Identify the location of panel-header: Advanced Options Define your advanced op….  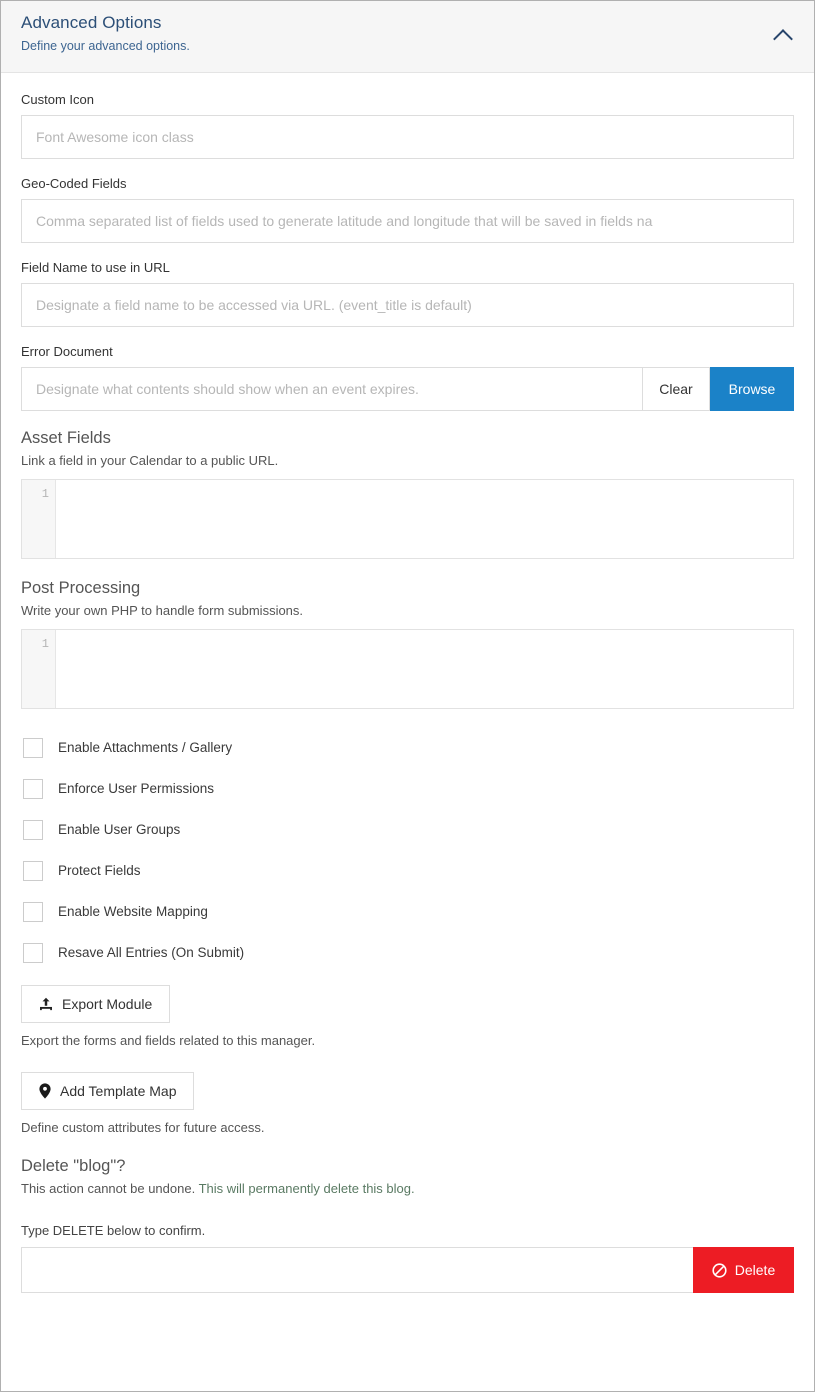
(407, 37).